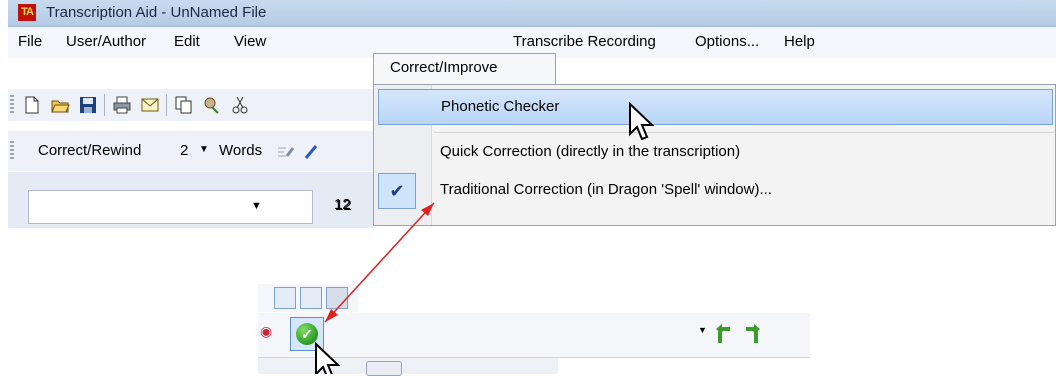  I want to click on annotation-arrow, so click(379, 262).